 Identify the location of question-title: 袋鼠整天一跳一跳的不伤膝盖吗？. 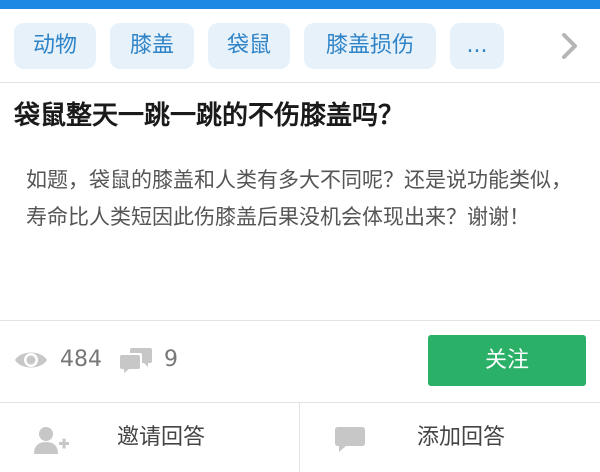
(209, 116).